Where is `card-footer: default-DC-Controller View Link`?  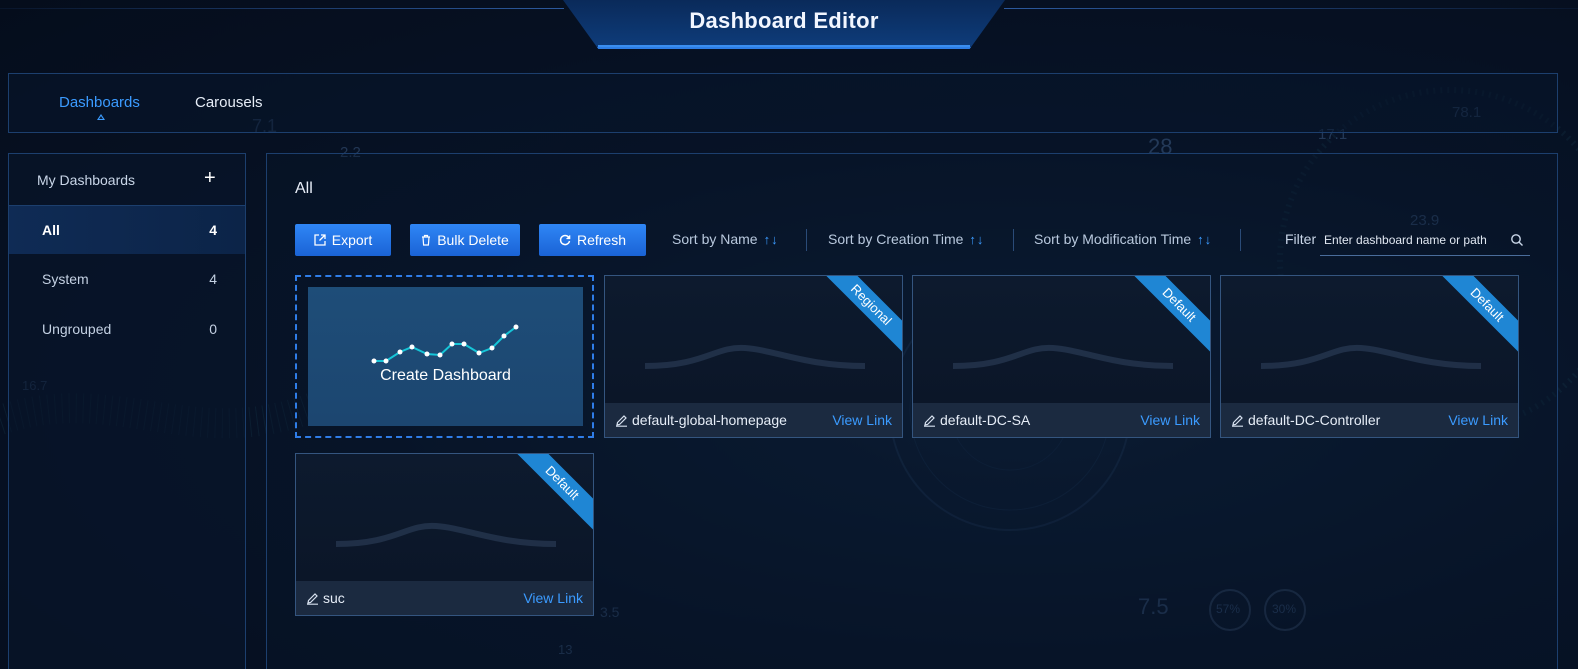 card-footer: default-DC-Controller View Link is located at coordinates (1369, 420).